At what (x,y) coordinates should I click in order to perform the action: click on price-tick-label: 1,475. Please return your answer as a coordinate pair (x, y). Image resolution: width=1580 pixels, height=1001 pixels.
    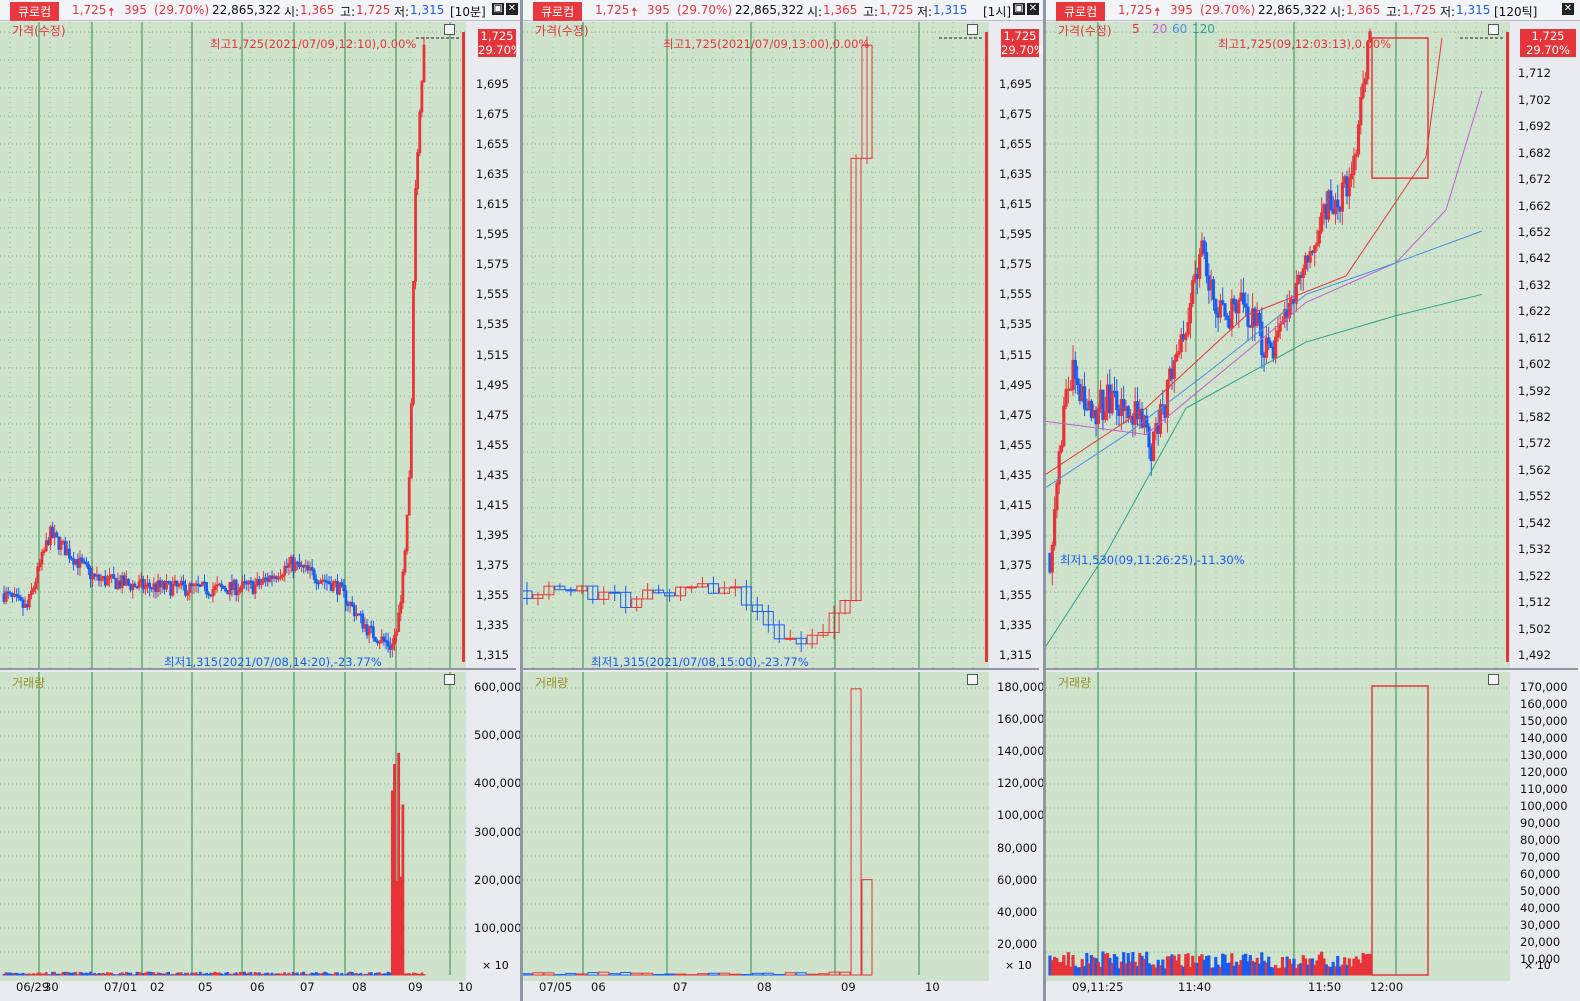
    Looking at the image, I should click on (492, 414).